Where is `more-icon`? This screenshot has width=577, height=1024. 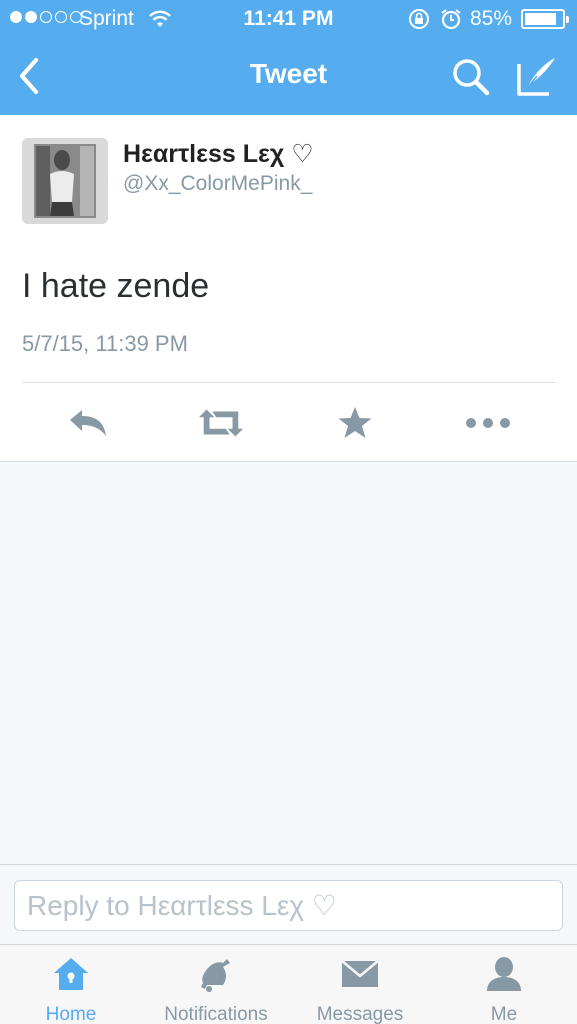 more-icon is located at coordinates (488, 423).